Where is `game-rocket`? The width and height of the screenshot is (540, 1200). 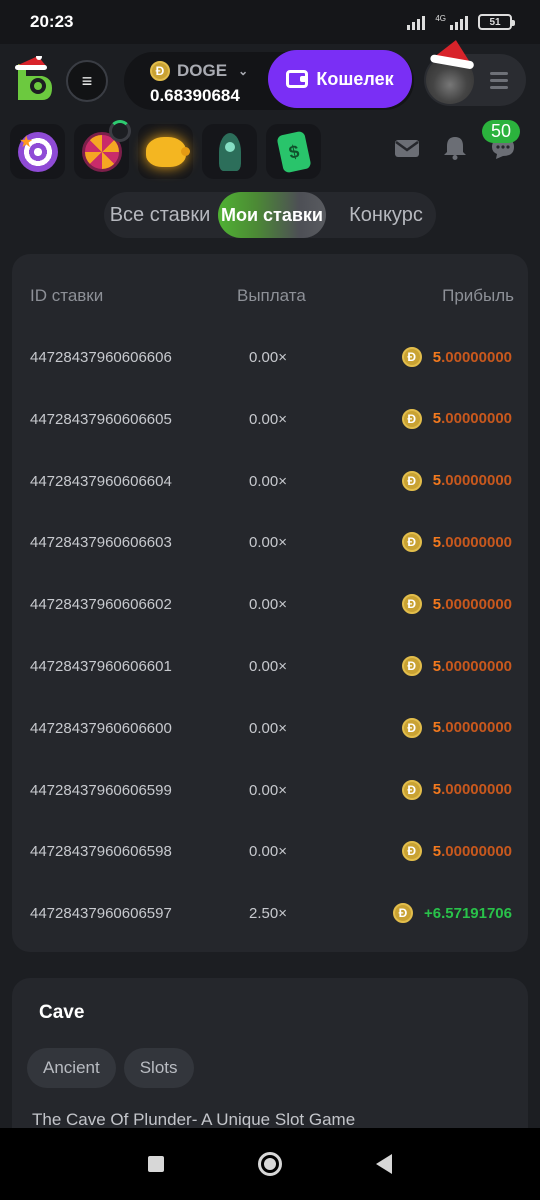 game-rocket is located at coordinates (229, 151).